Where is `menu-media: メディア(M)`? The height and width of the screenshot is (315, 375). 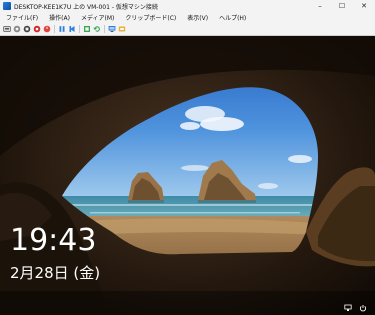
menu-media: メディア(M) is located at coordinates (97, 17).